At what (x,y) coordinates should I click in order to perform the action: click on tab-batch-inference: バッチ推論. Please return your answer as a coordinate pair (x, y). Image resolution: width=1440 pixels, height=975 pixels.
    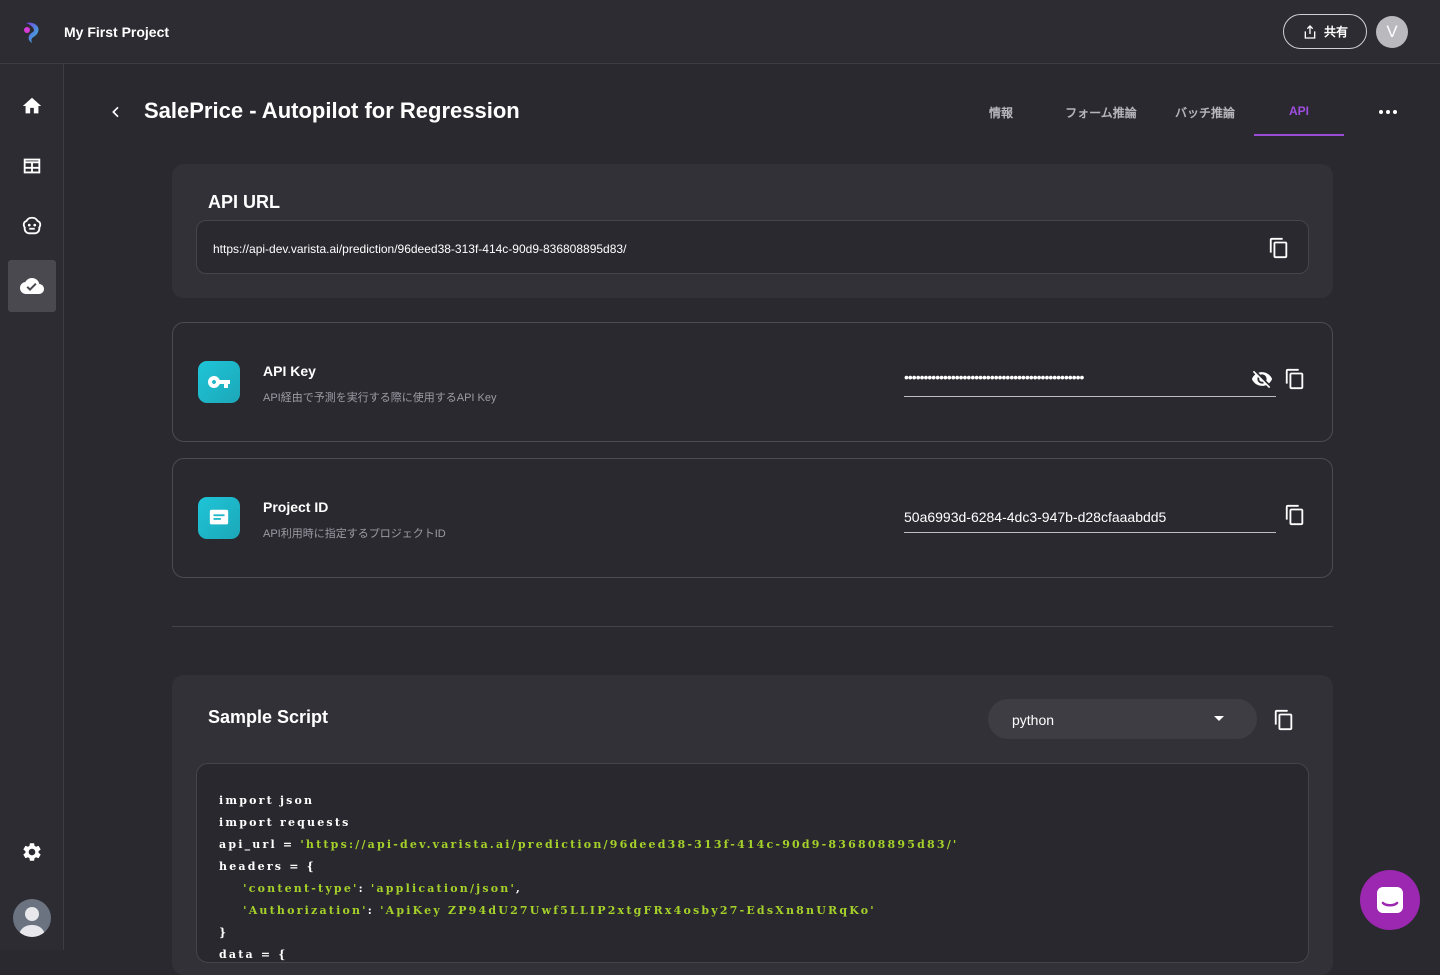
    Looking at the image, I should click on (1205, 120).